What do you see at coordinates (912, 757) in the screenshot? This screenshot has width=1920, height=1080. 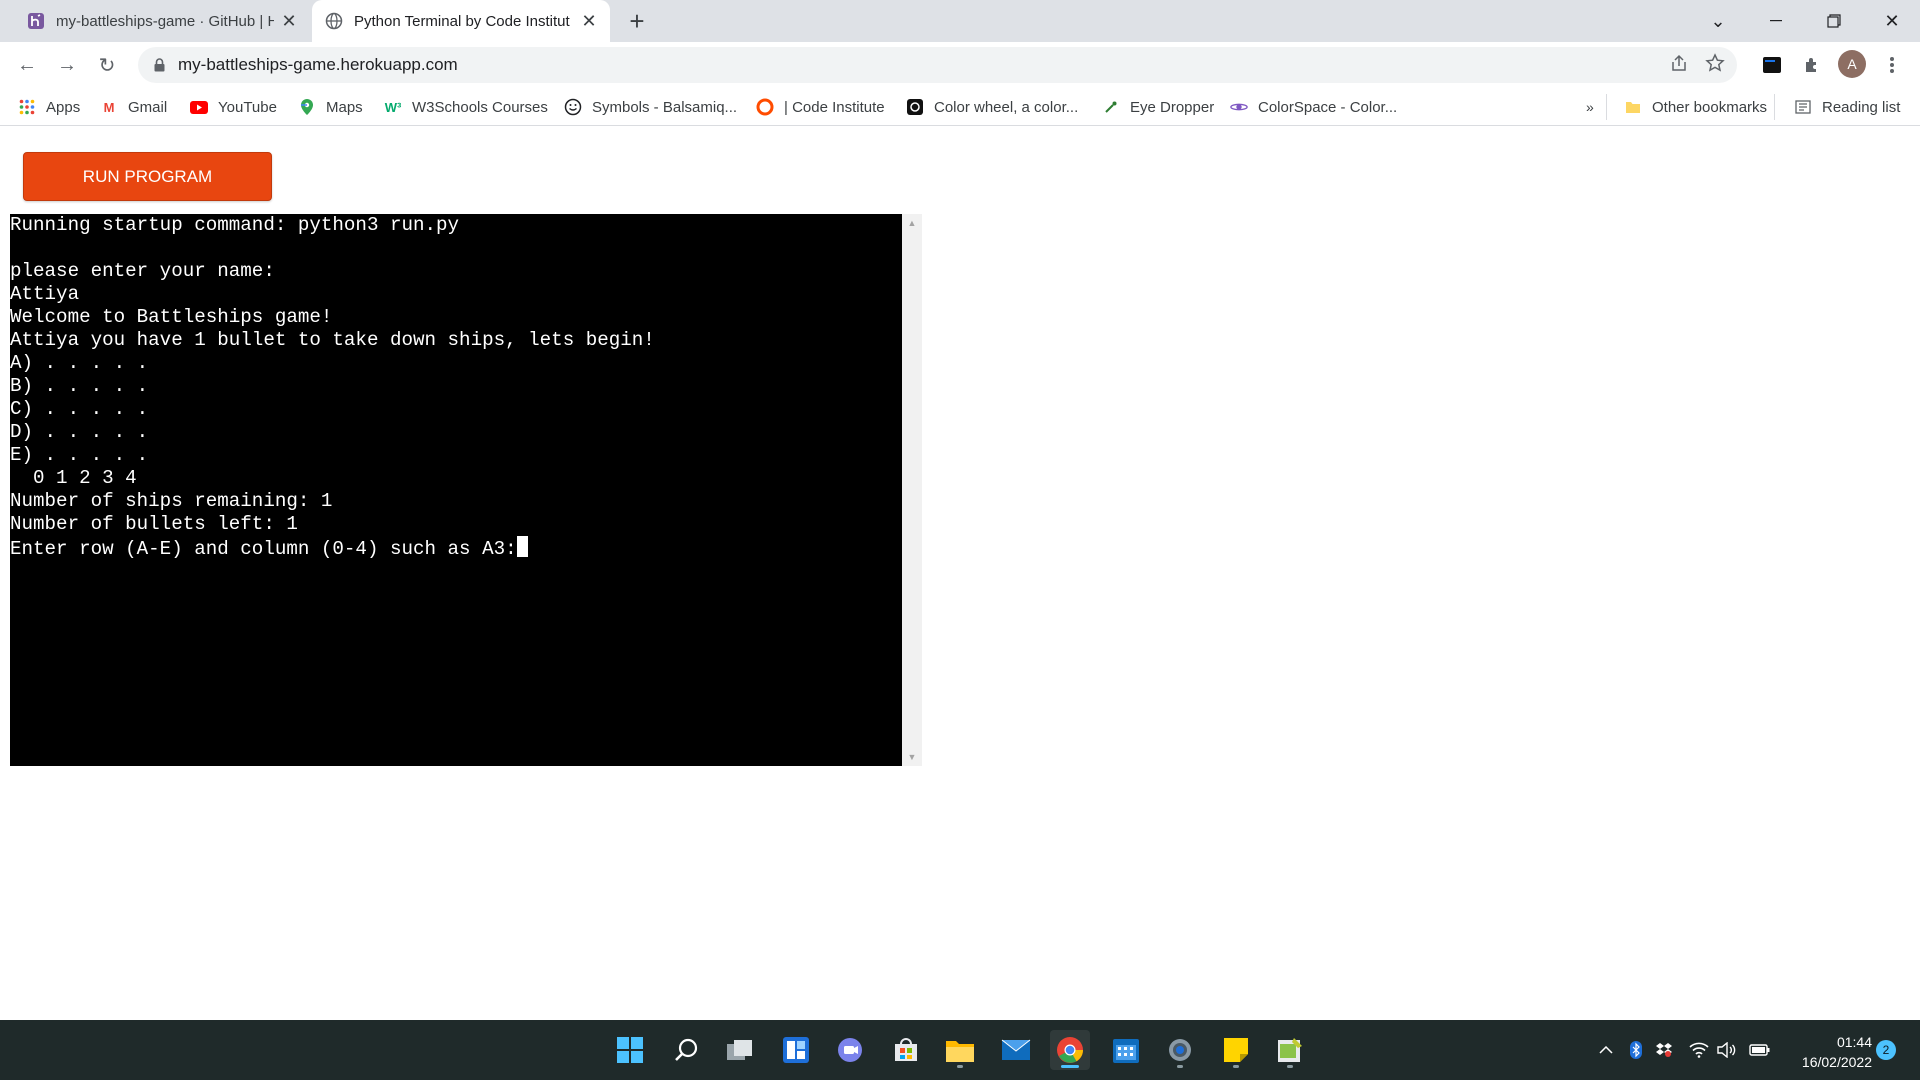 I see `scroll-down-icon: ▼` at bounding box center [912, 757].